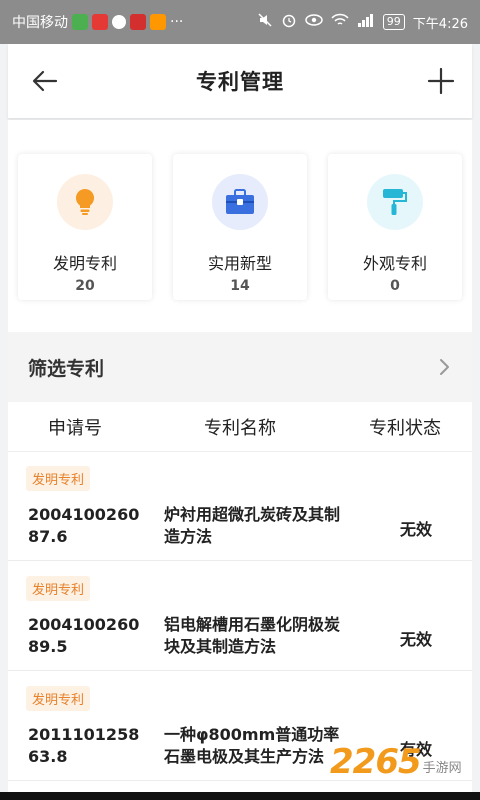 The height and width of the screenshot is (800, 480). What do you see at coordinates (366, 22) in the screenshot?
I see `signal-icon` at bounding box center [366, 22].